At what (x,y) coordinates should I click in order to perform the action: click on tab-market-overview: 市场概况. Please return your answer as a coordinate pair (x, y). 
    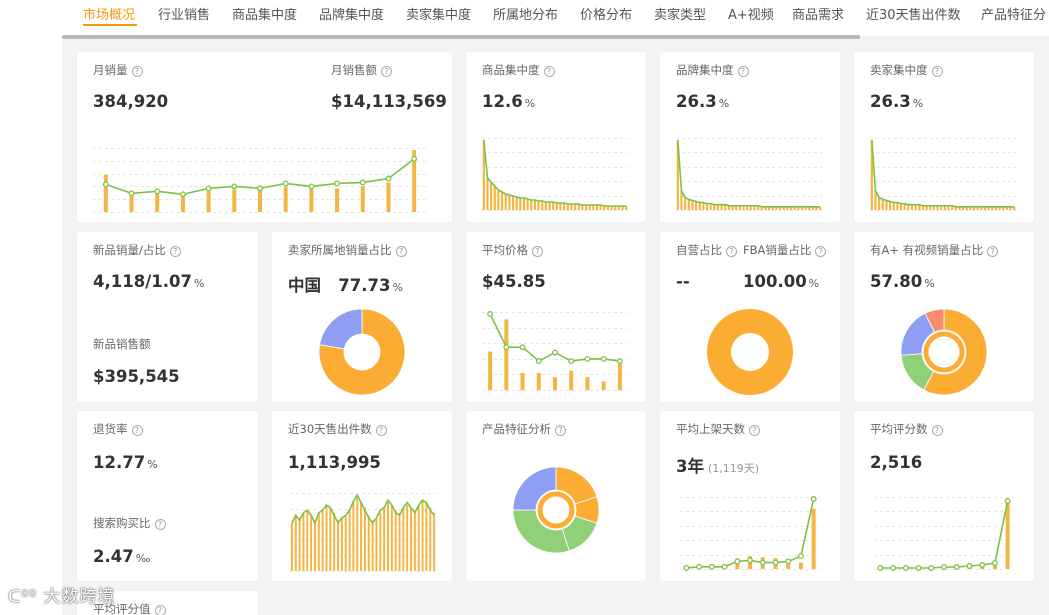
    Looking at the image, I should click on (109, 13).